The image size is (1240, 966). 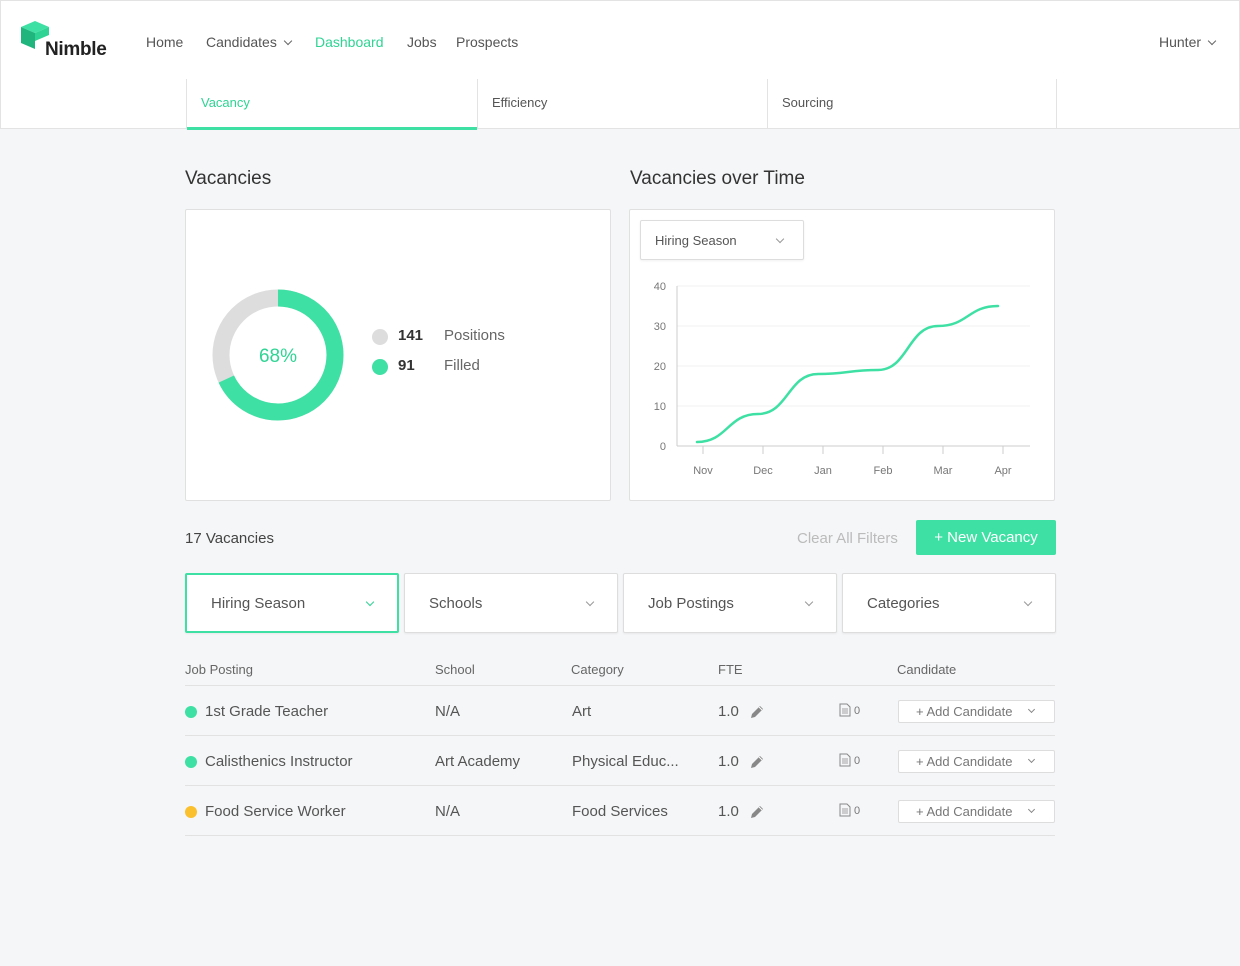 What do you see at coordinates (279, 761) in the screenshot?
I see `job-posting-cell: Calisthenics Instructor` at bounding box center [279, 761].